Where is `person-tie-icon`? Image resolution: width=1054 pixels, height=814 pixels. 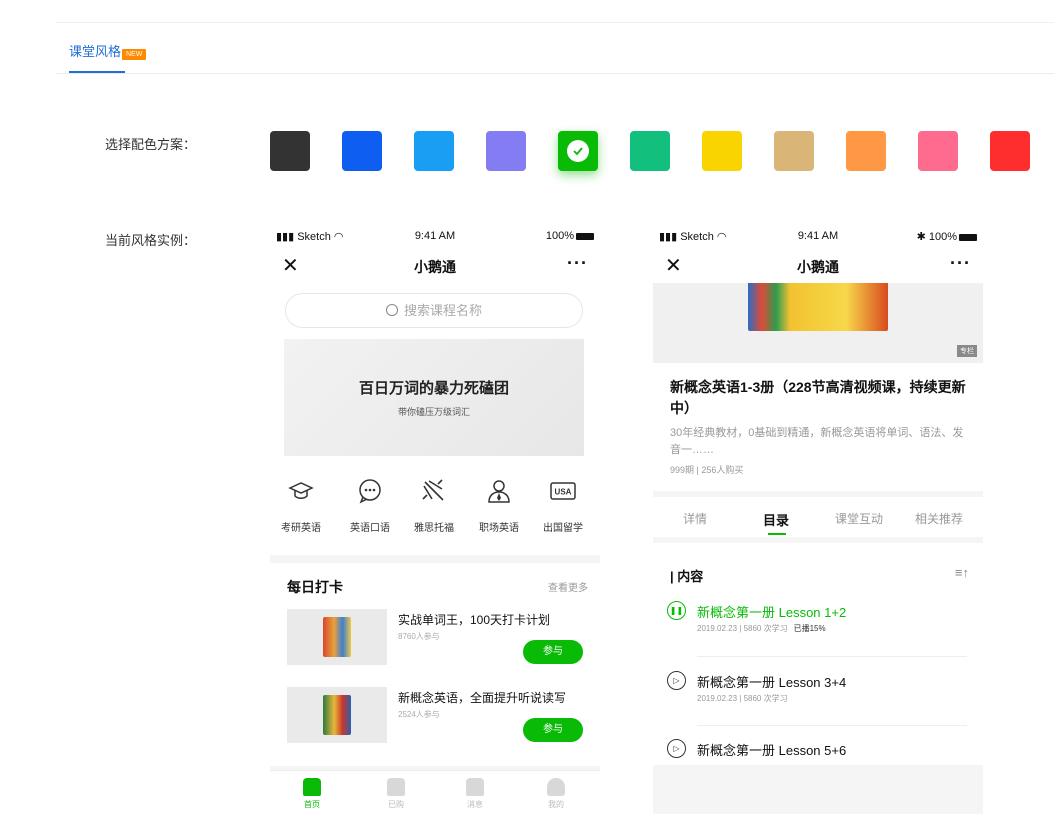
person-tie-icon is located at coordinates (499, 491).